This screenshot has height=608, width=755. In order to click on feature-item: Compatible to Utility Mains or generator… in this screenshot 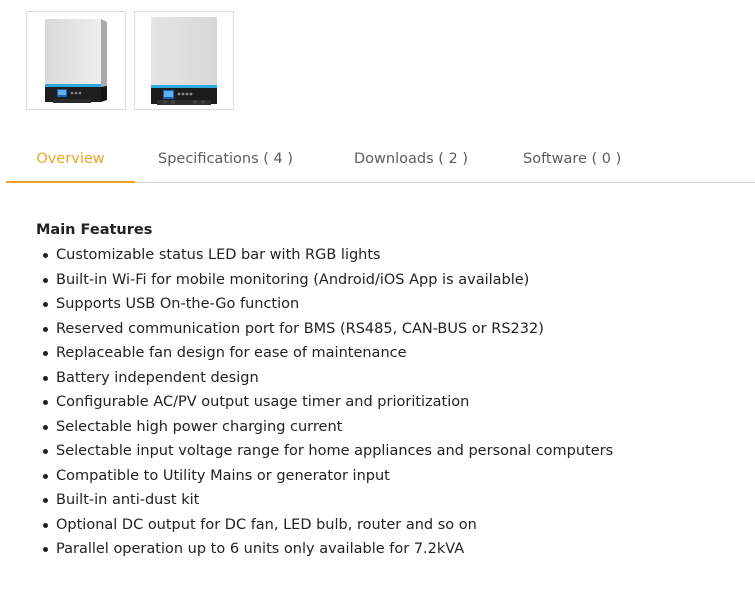, I will do `click(386, 476)`.